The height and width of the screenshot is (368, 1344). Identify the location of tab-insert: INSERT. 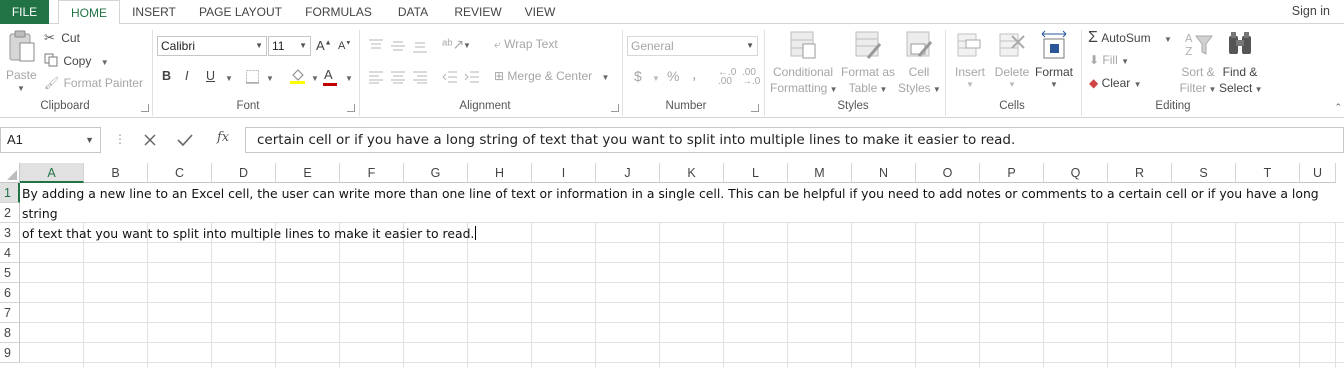
(154, 12).